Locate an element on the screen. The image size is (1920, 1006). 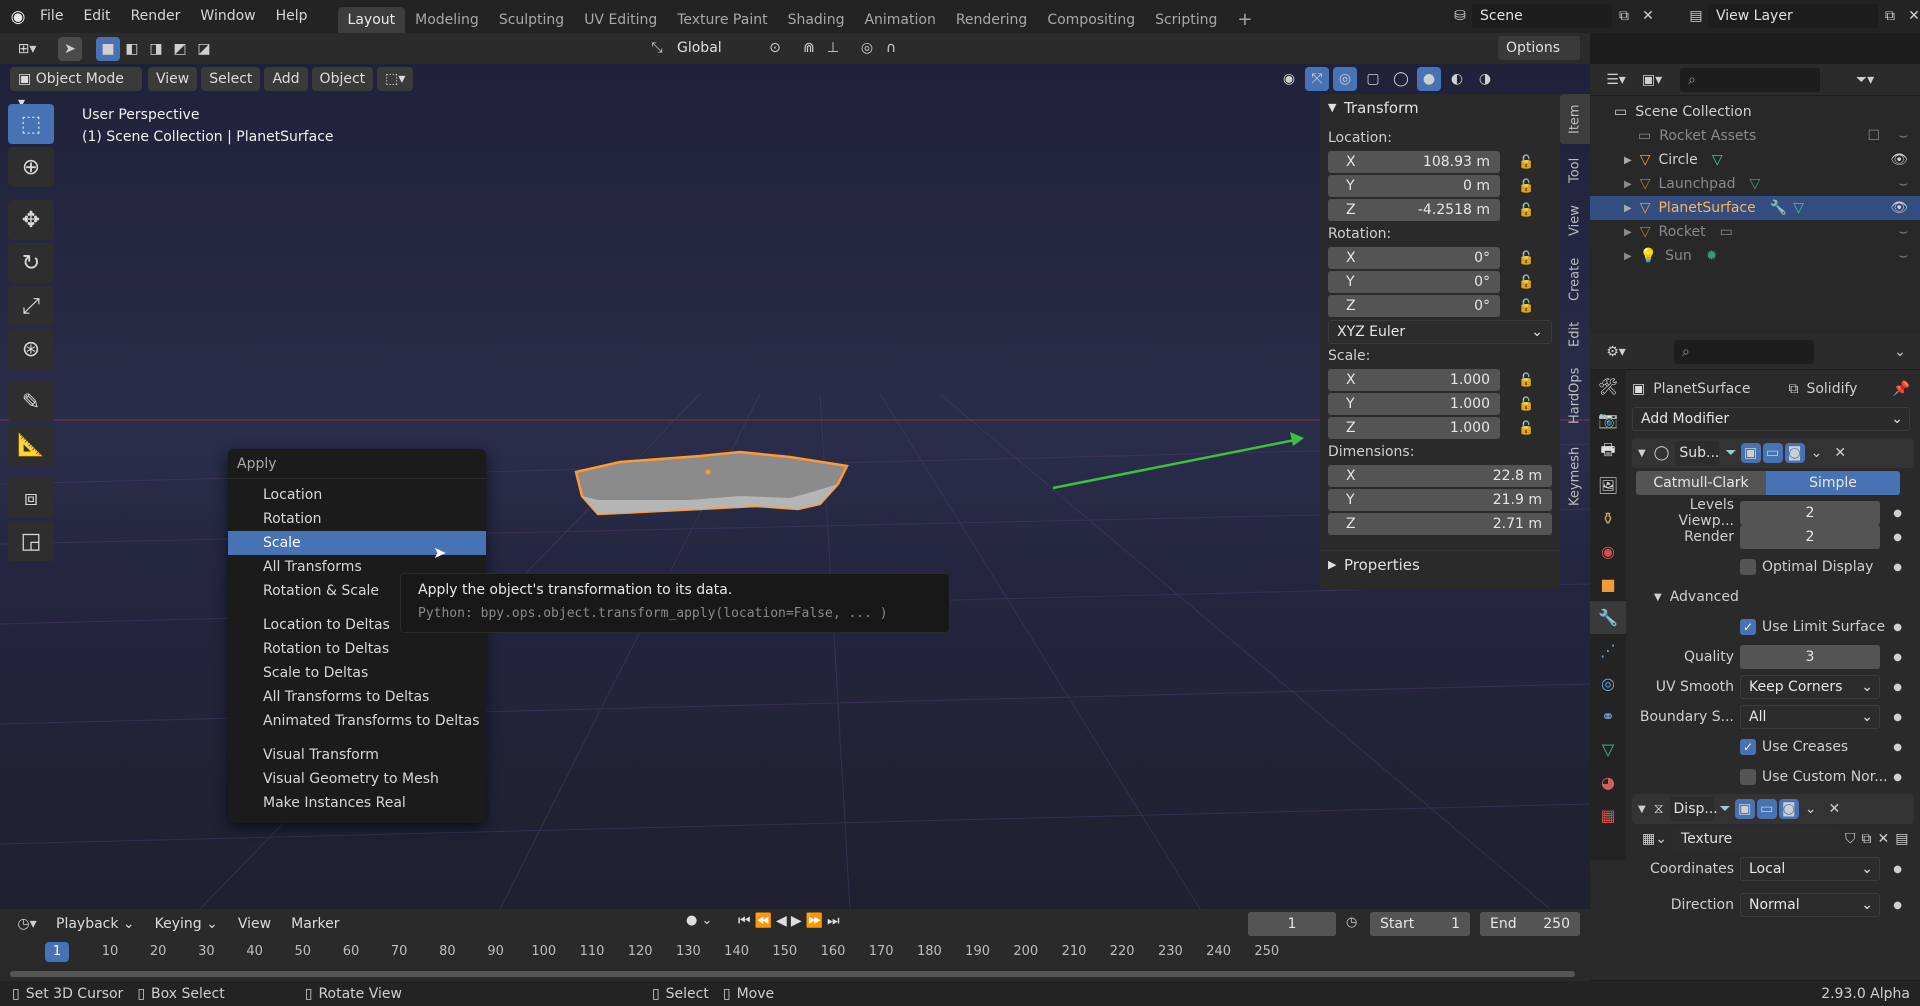
scale-x-field: X 1.000 is located at coordinates (1414, 380).